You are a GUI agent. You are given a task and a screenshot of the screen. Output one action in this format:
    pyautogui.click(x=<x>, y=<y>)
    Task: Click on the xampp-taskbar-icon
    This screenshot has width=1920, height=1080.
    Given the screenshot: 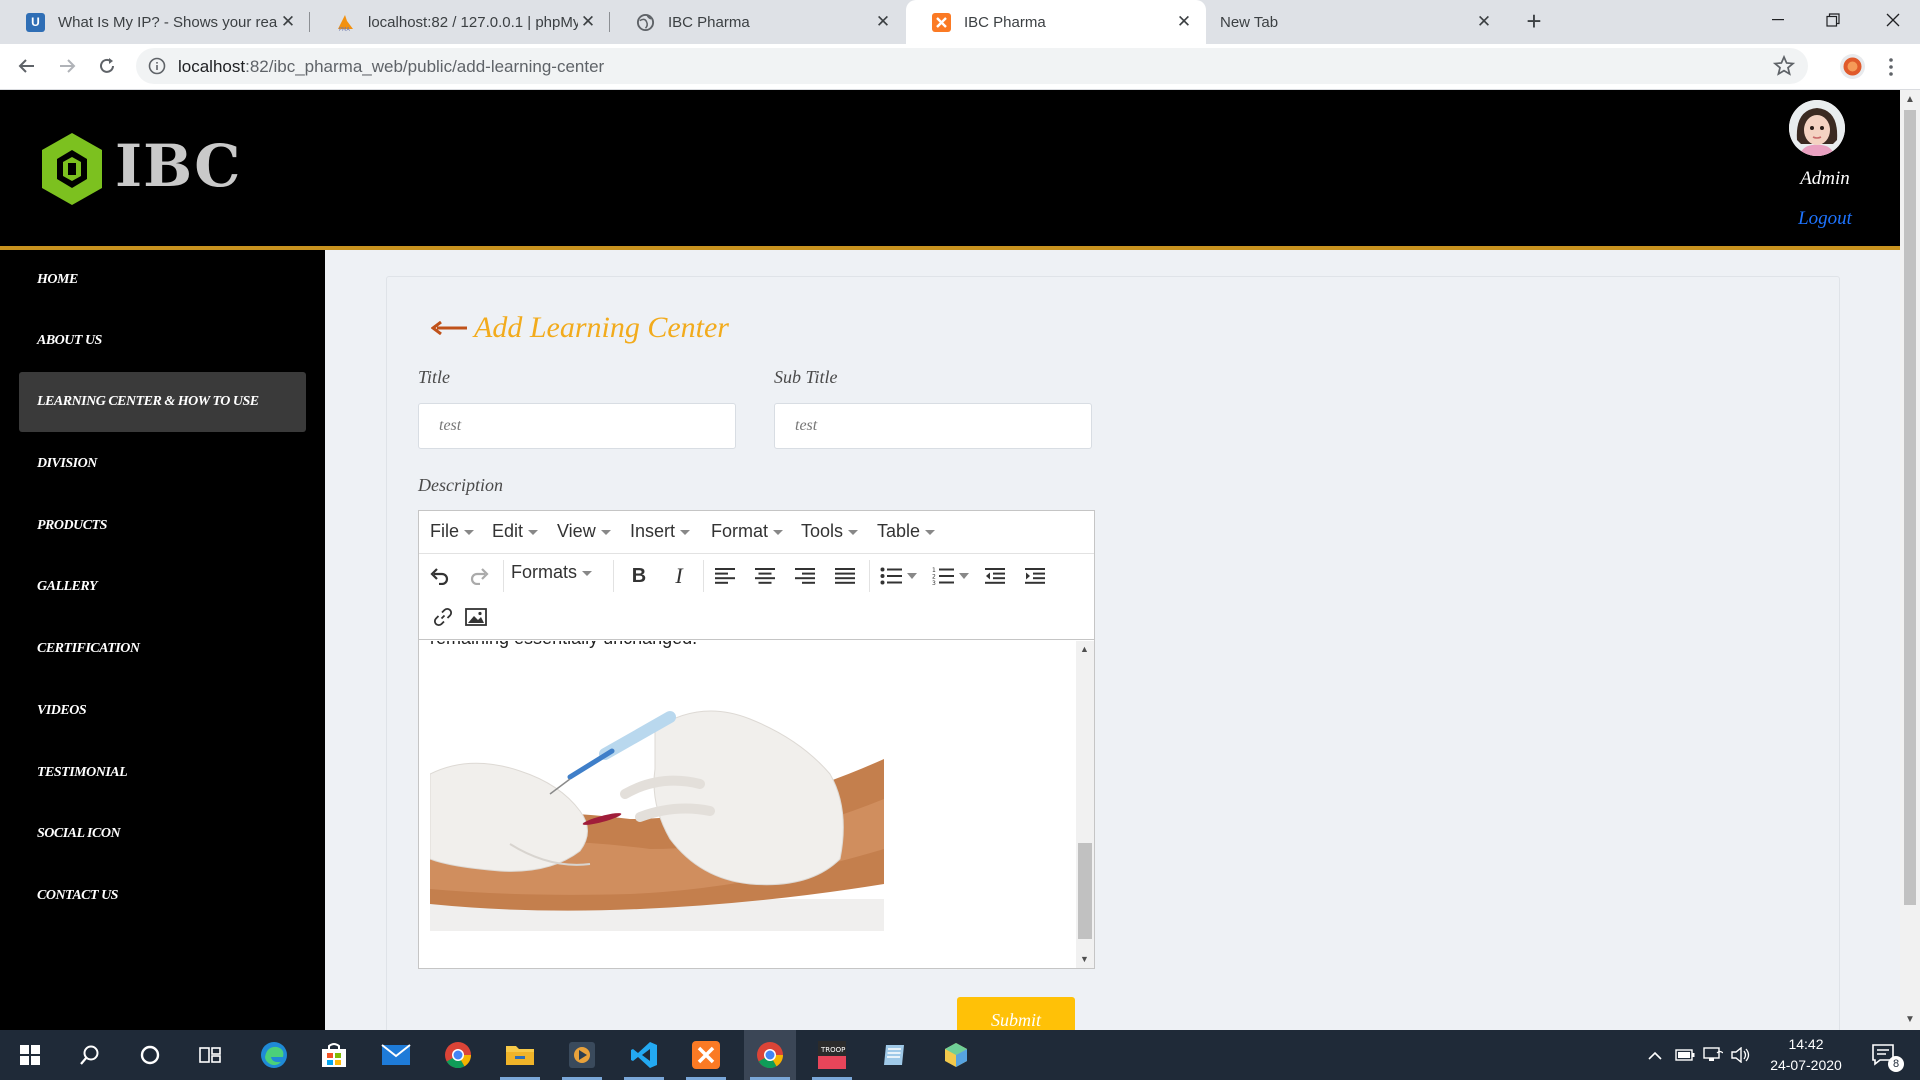 What is the action you would take?
    pyautogui.click(x=706, y=1055)
    